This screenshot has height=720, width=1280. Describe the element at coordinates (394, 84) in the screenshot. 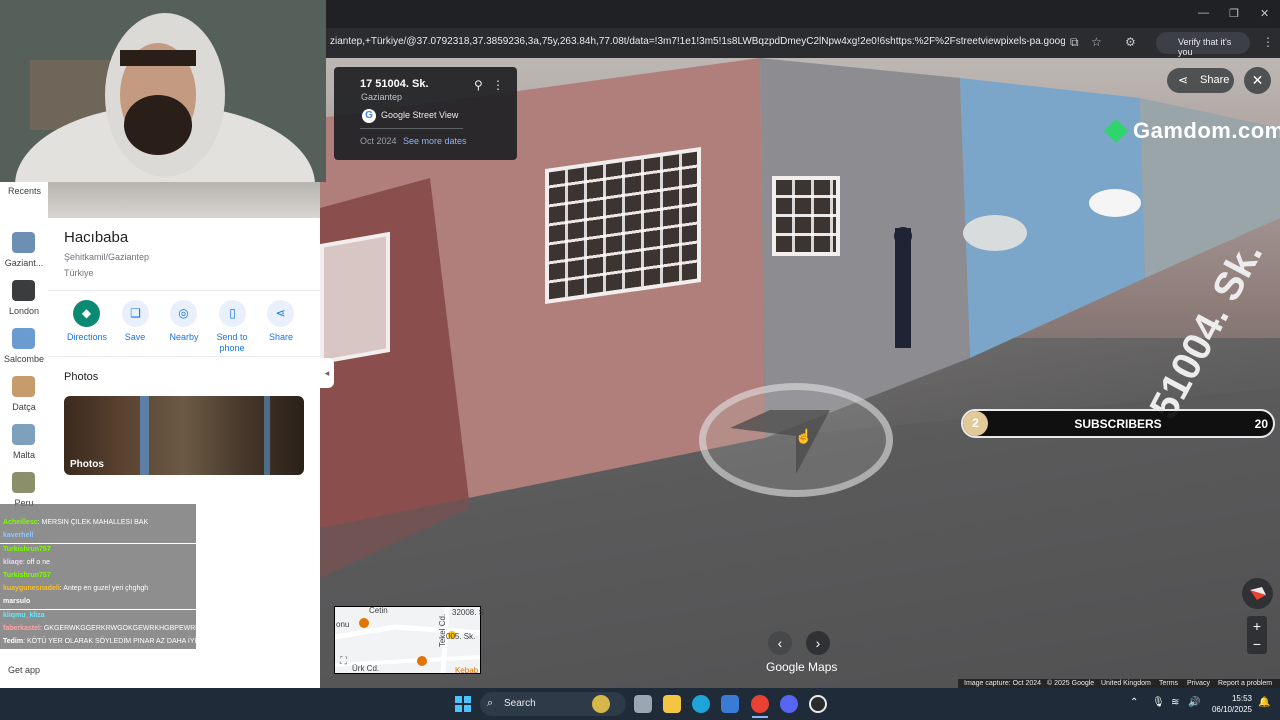

I see `location-title: 17 51004. Sk.` at that location.